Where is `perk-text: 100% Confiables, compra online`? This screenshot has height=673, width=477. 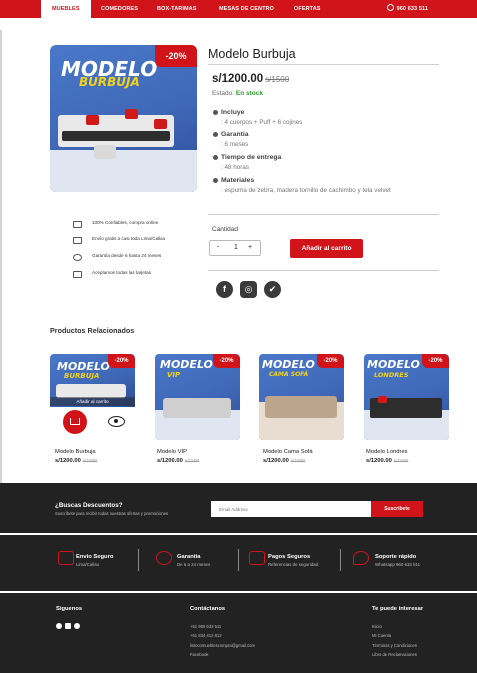 perk-text: 100% Confiables, compra online is located at coordinates (125, 222).